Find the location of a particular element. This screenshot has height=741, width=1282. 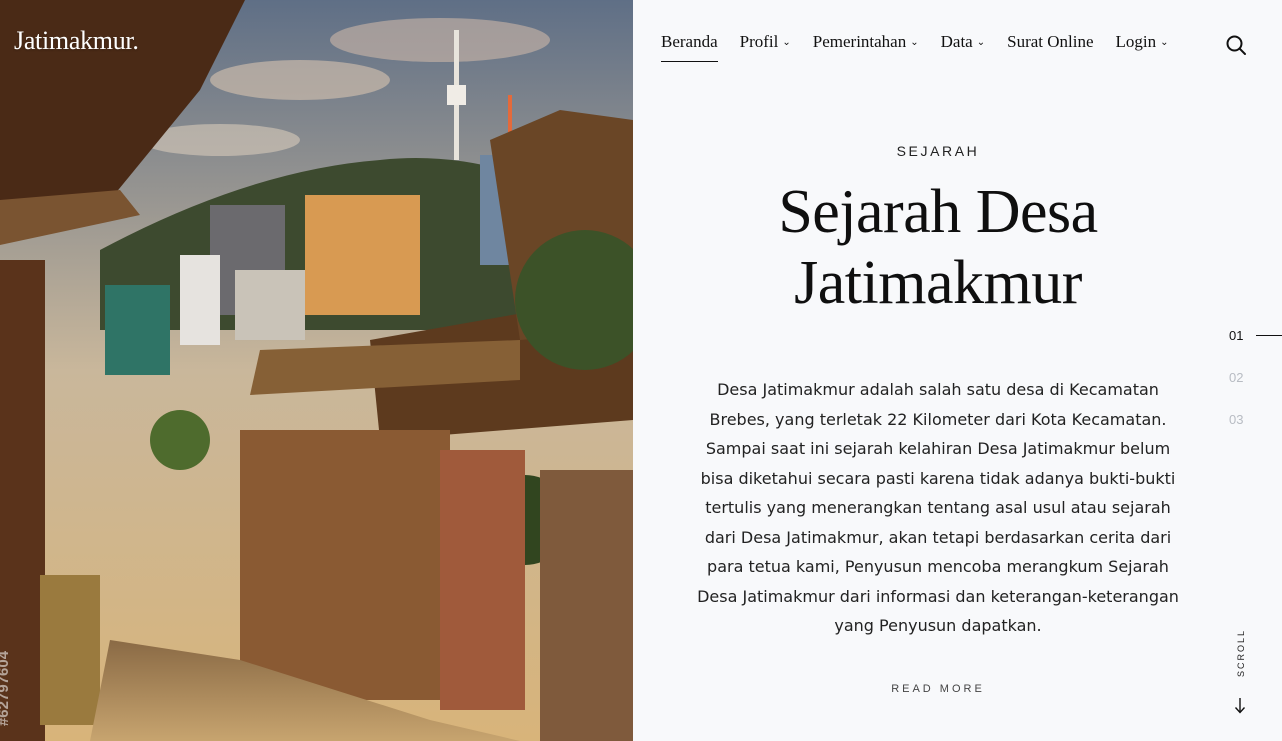

search-button is located at coordinates (1236, 45).